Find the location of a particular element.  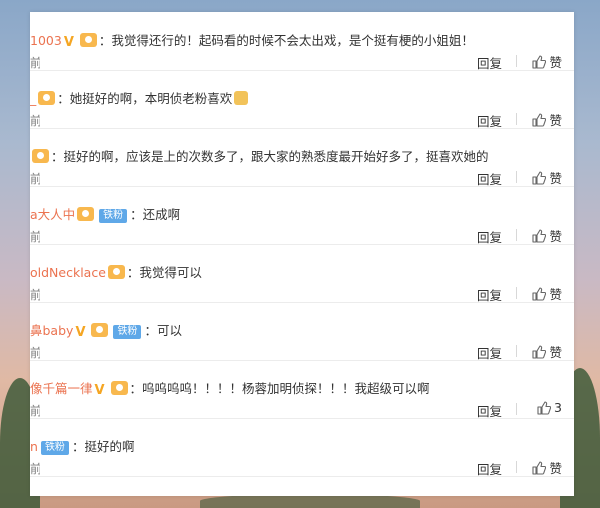

comment-line: 鼻baby V 铁粉 ：可以 is located at coordinates (106, 331).